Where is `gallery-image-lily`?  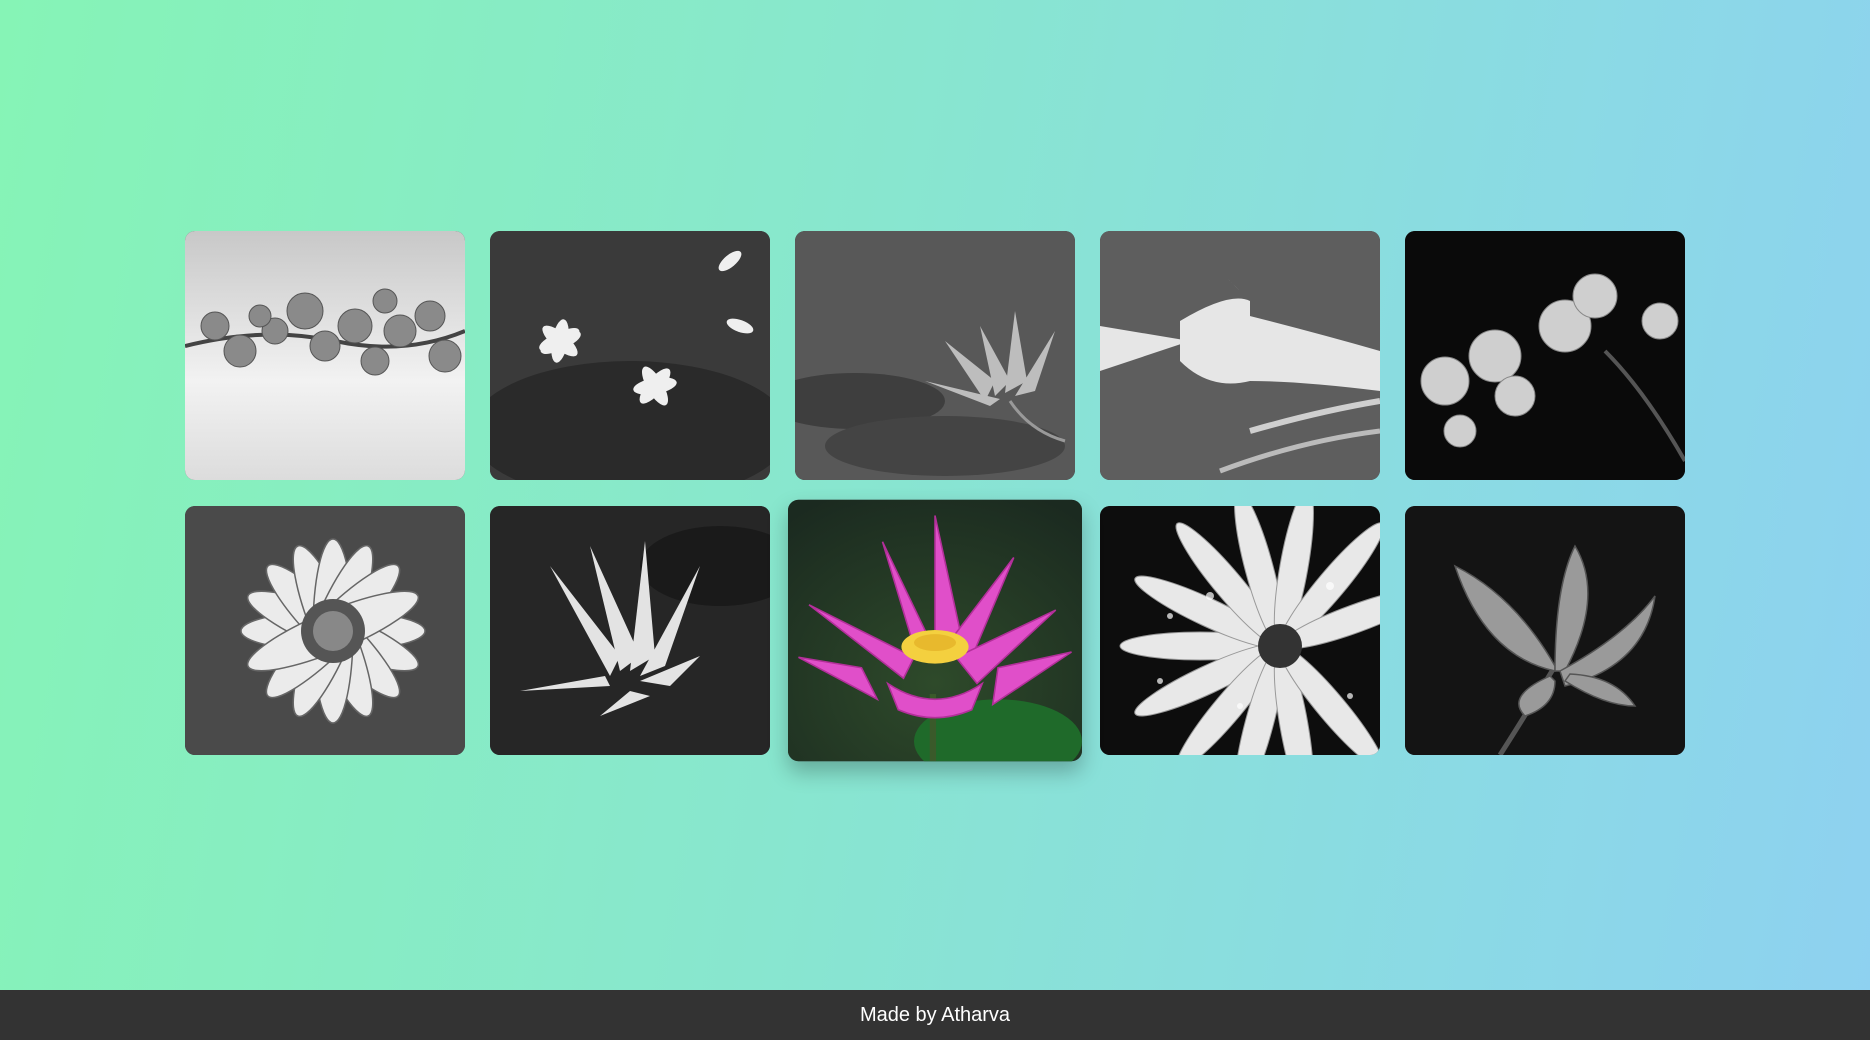
gallery-image-lily is located at coordinates (1240, 355).